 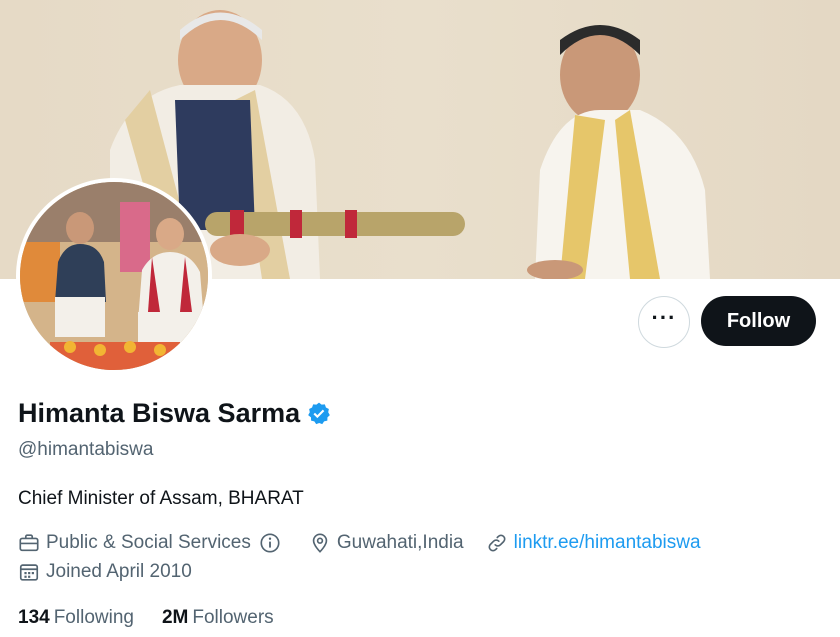 What do you see at coordinates (233, 617) in the screenshot?
I see `followers-label: Followers` at bounding box center [233, 617].